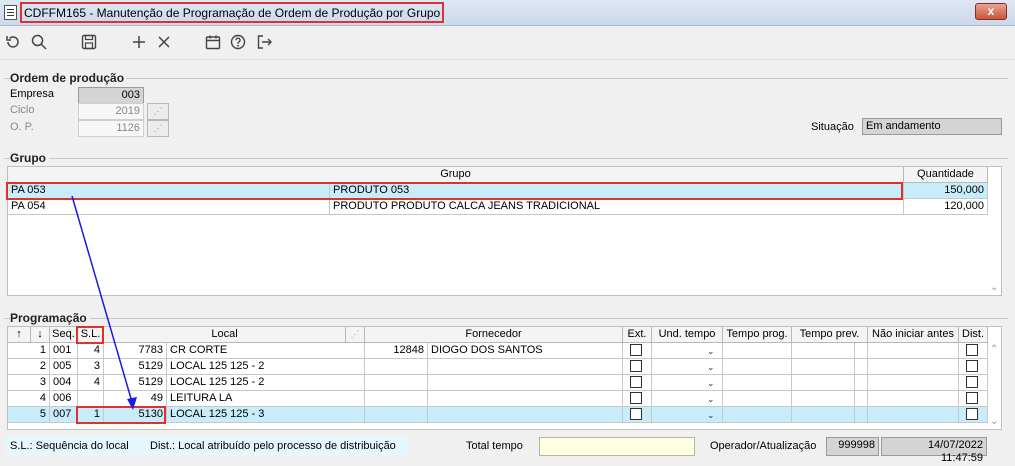  What do you see at coordinates (934, 450) in the screenshot?
I see `datetime-field: 14/07/2022 11:47:59` at bounding box center [934, 450].